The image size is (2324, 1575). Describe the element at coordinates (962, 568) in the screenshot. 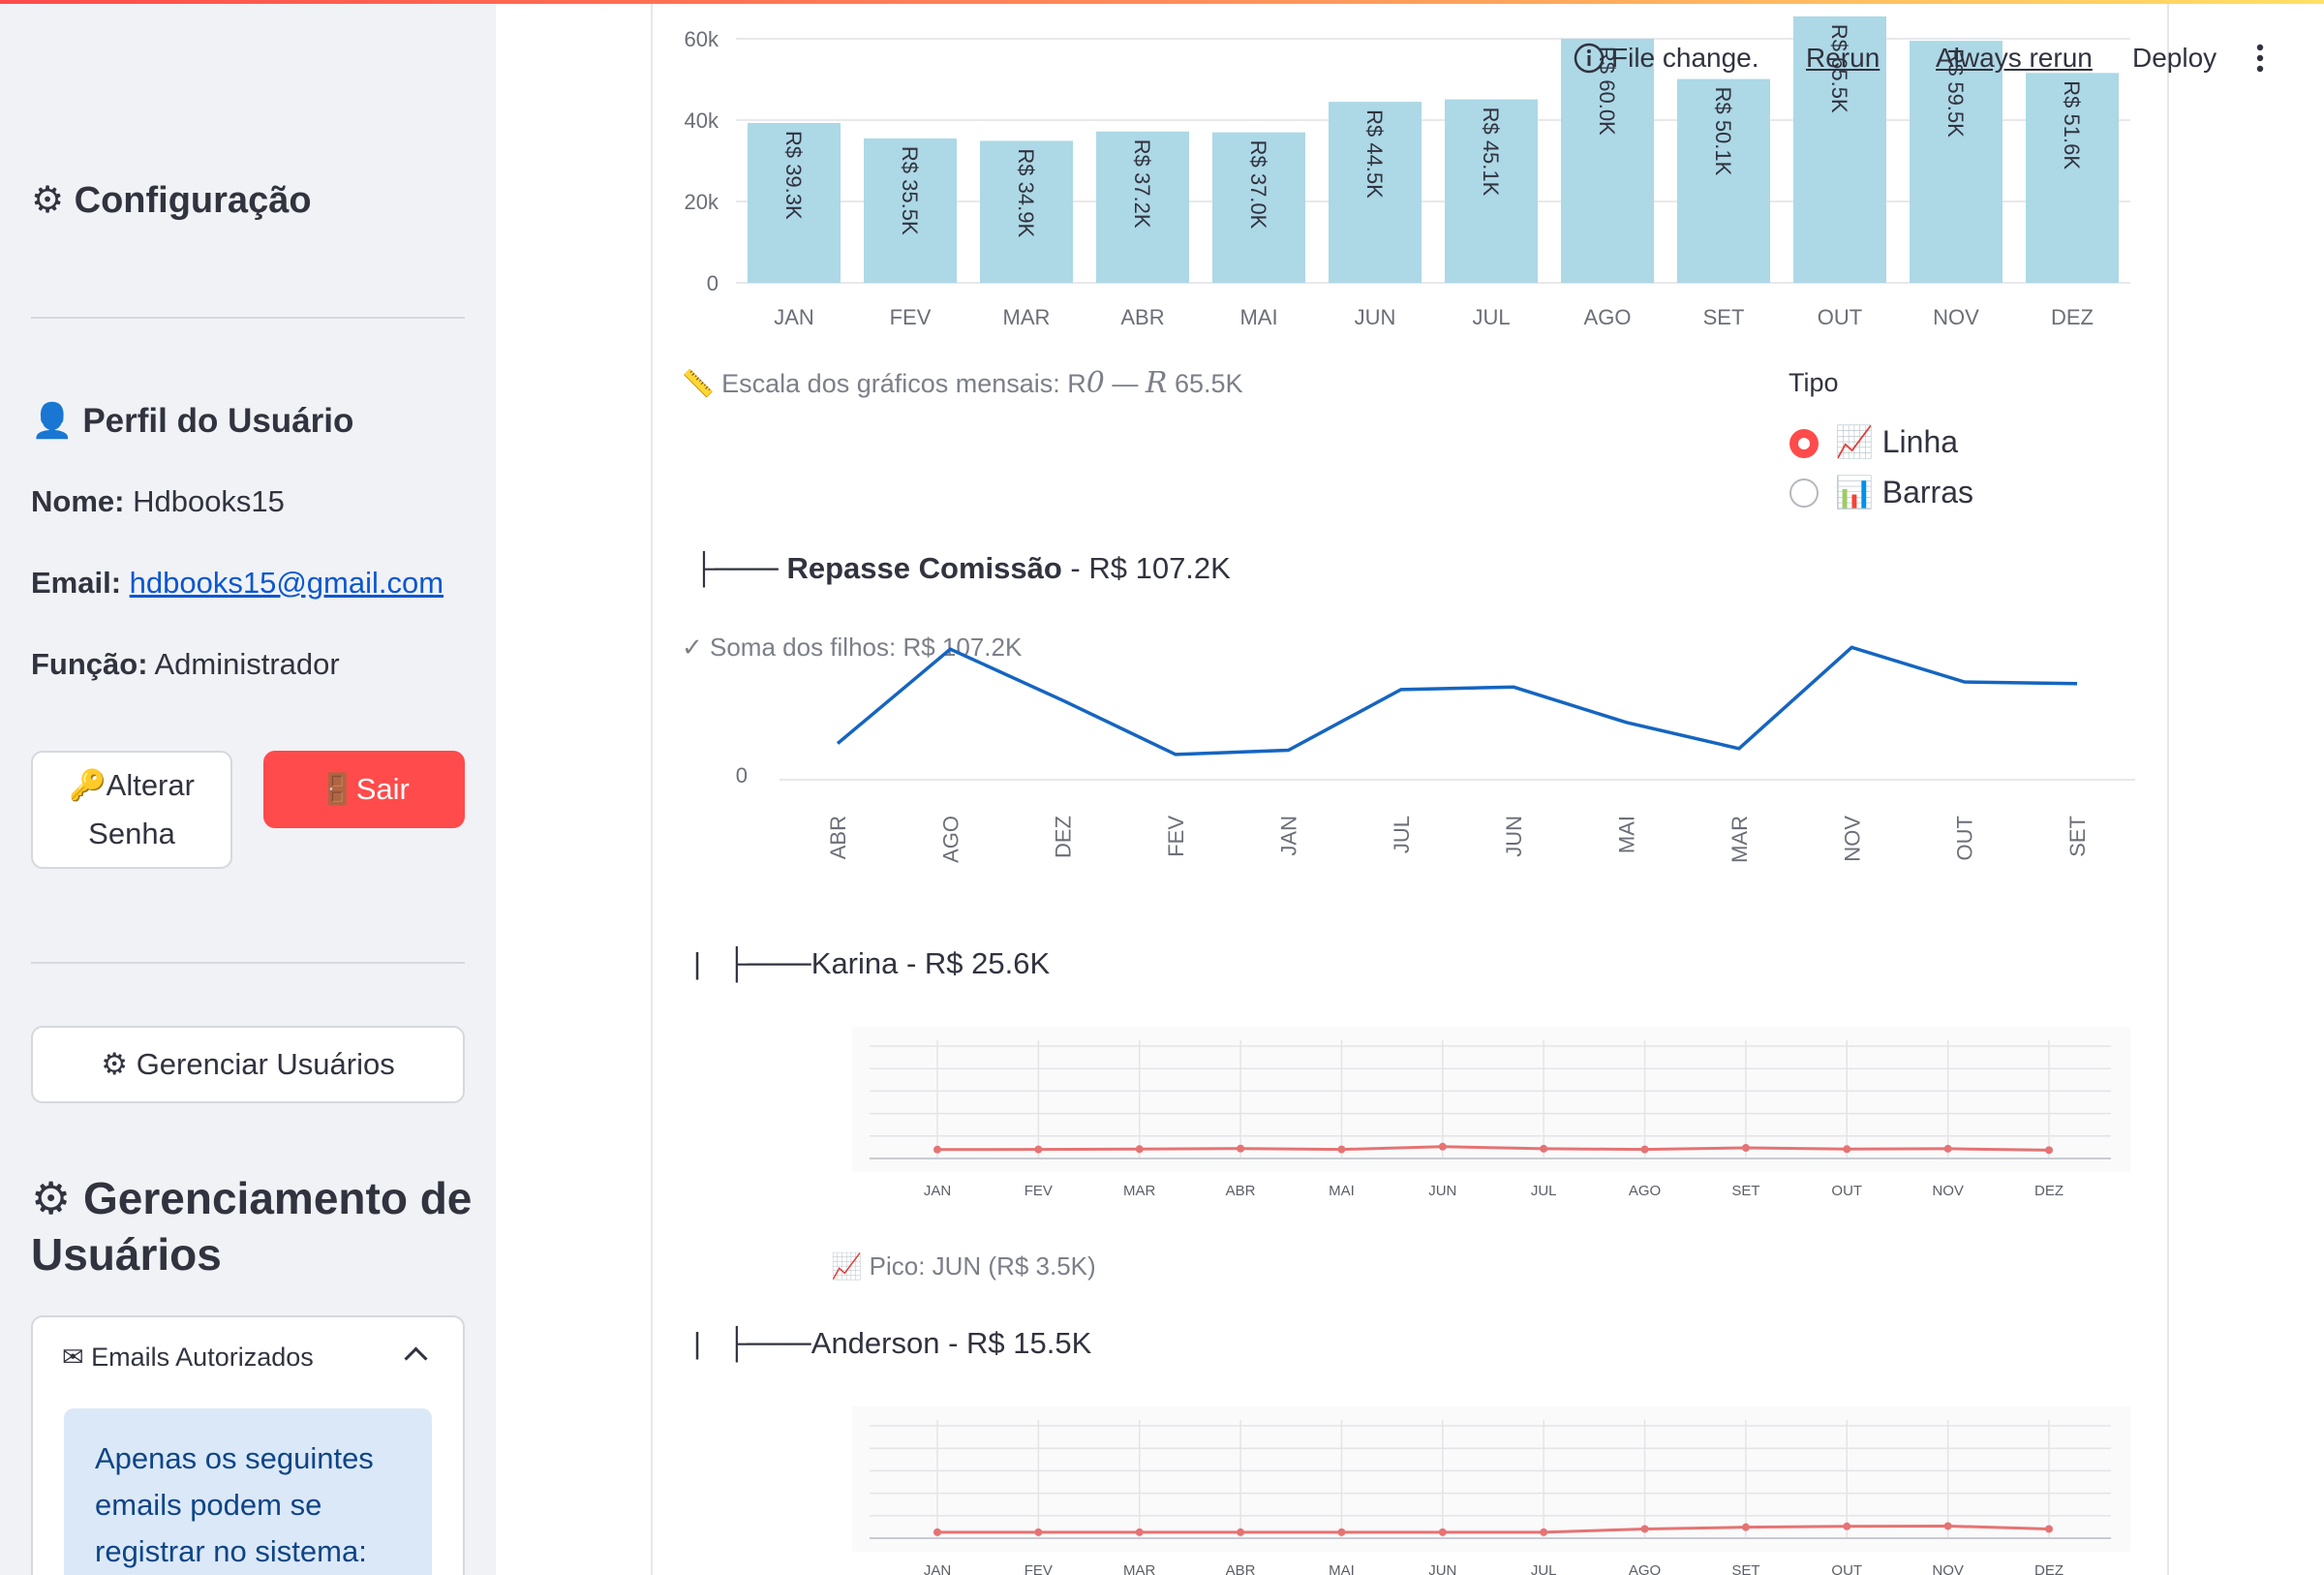

I see `repasse-heading: ├─── Repasse Comissão - R$ 107.2K` at that location.